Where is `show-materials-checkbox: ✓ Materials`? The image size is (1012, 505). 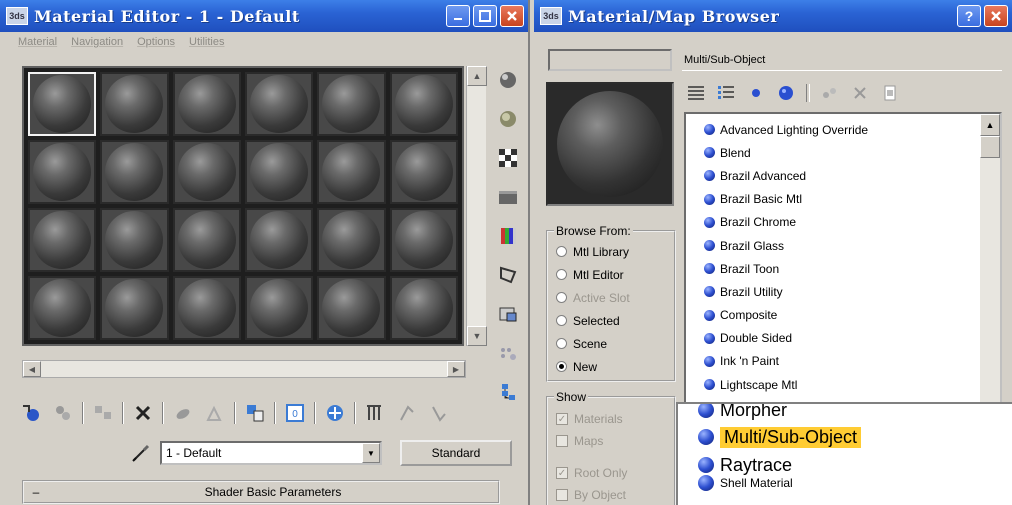
show-materials-checkbox: ✓ Materials is located at coordinates (615, 419).